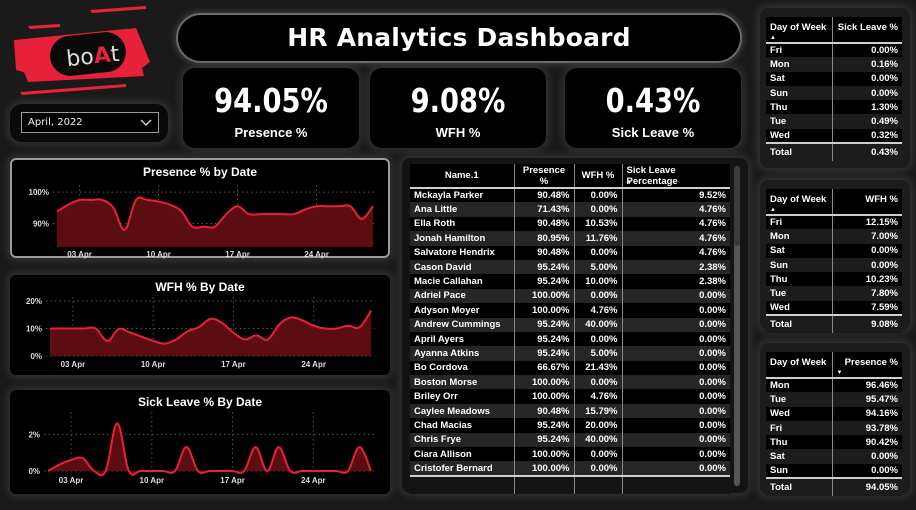 The height and width of the screenshot is (510, 916). What do you see at coordinates (570, 324) in the screenshot?
I see `table-row: Andrew Cummings 95.24% 40.00% 0.00%` at bounding box center [570, 324].